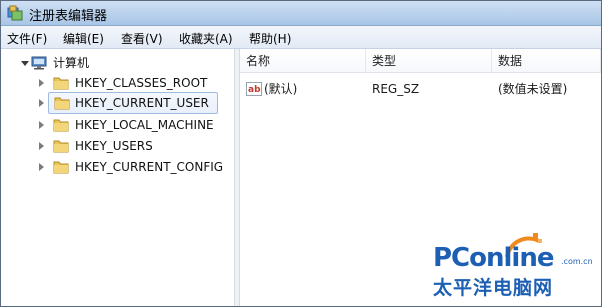  Describe the element at coordinates (206, 38) in the screenshot. I see `menu-favorites: 收藏夹(A)` at that location.